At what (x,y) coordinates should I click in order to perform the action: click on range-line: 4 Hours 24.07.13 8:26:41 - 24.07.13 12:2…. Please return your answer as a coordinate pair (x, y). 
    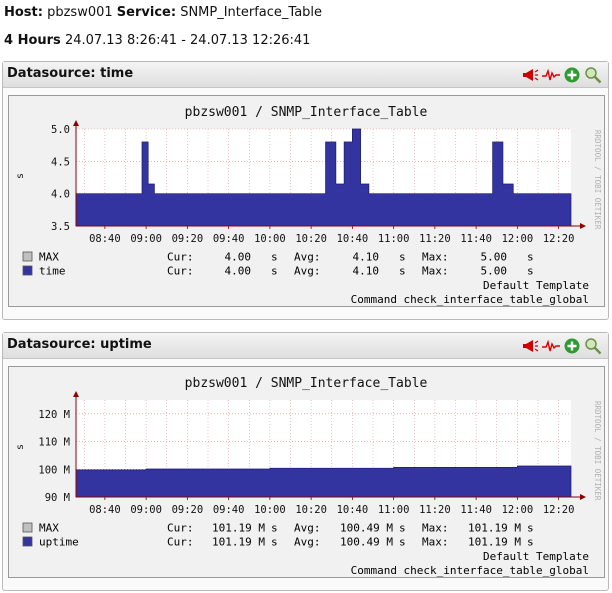
    Looking at the image, I should click on (157, 40).